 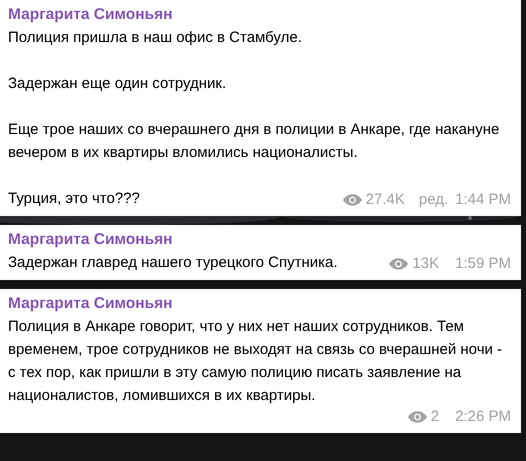 What do you see at coordinates (117, 84) in the screenshot?
I see `message-text: Задержан еще один сотрудник.` at bounding box center [117, 84].